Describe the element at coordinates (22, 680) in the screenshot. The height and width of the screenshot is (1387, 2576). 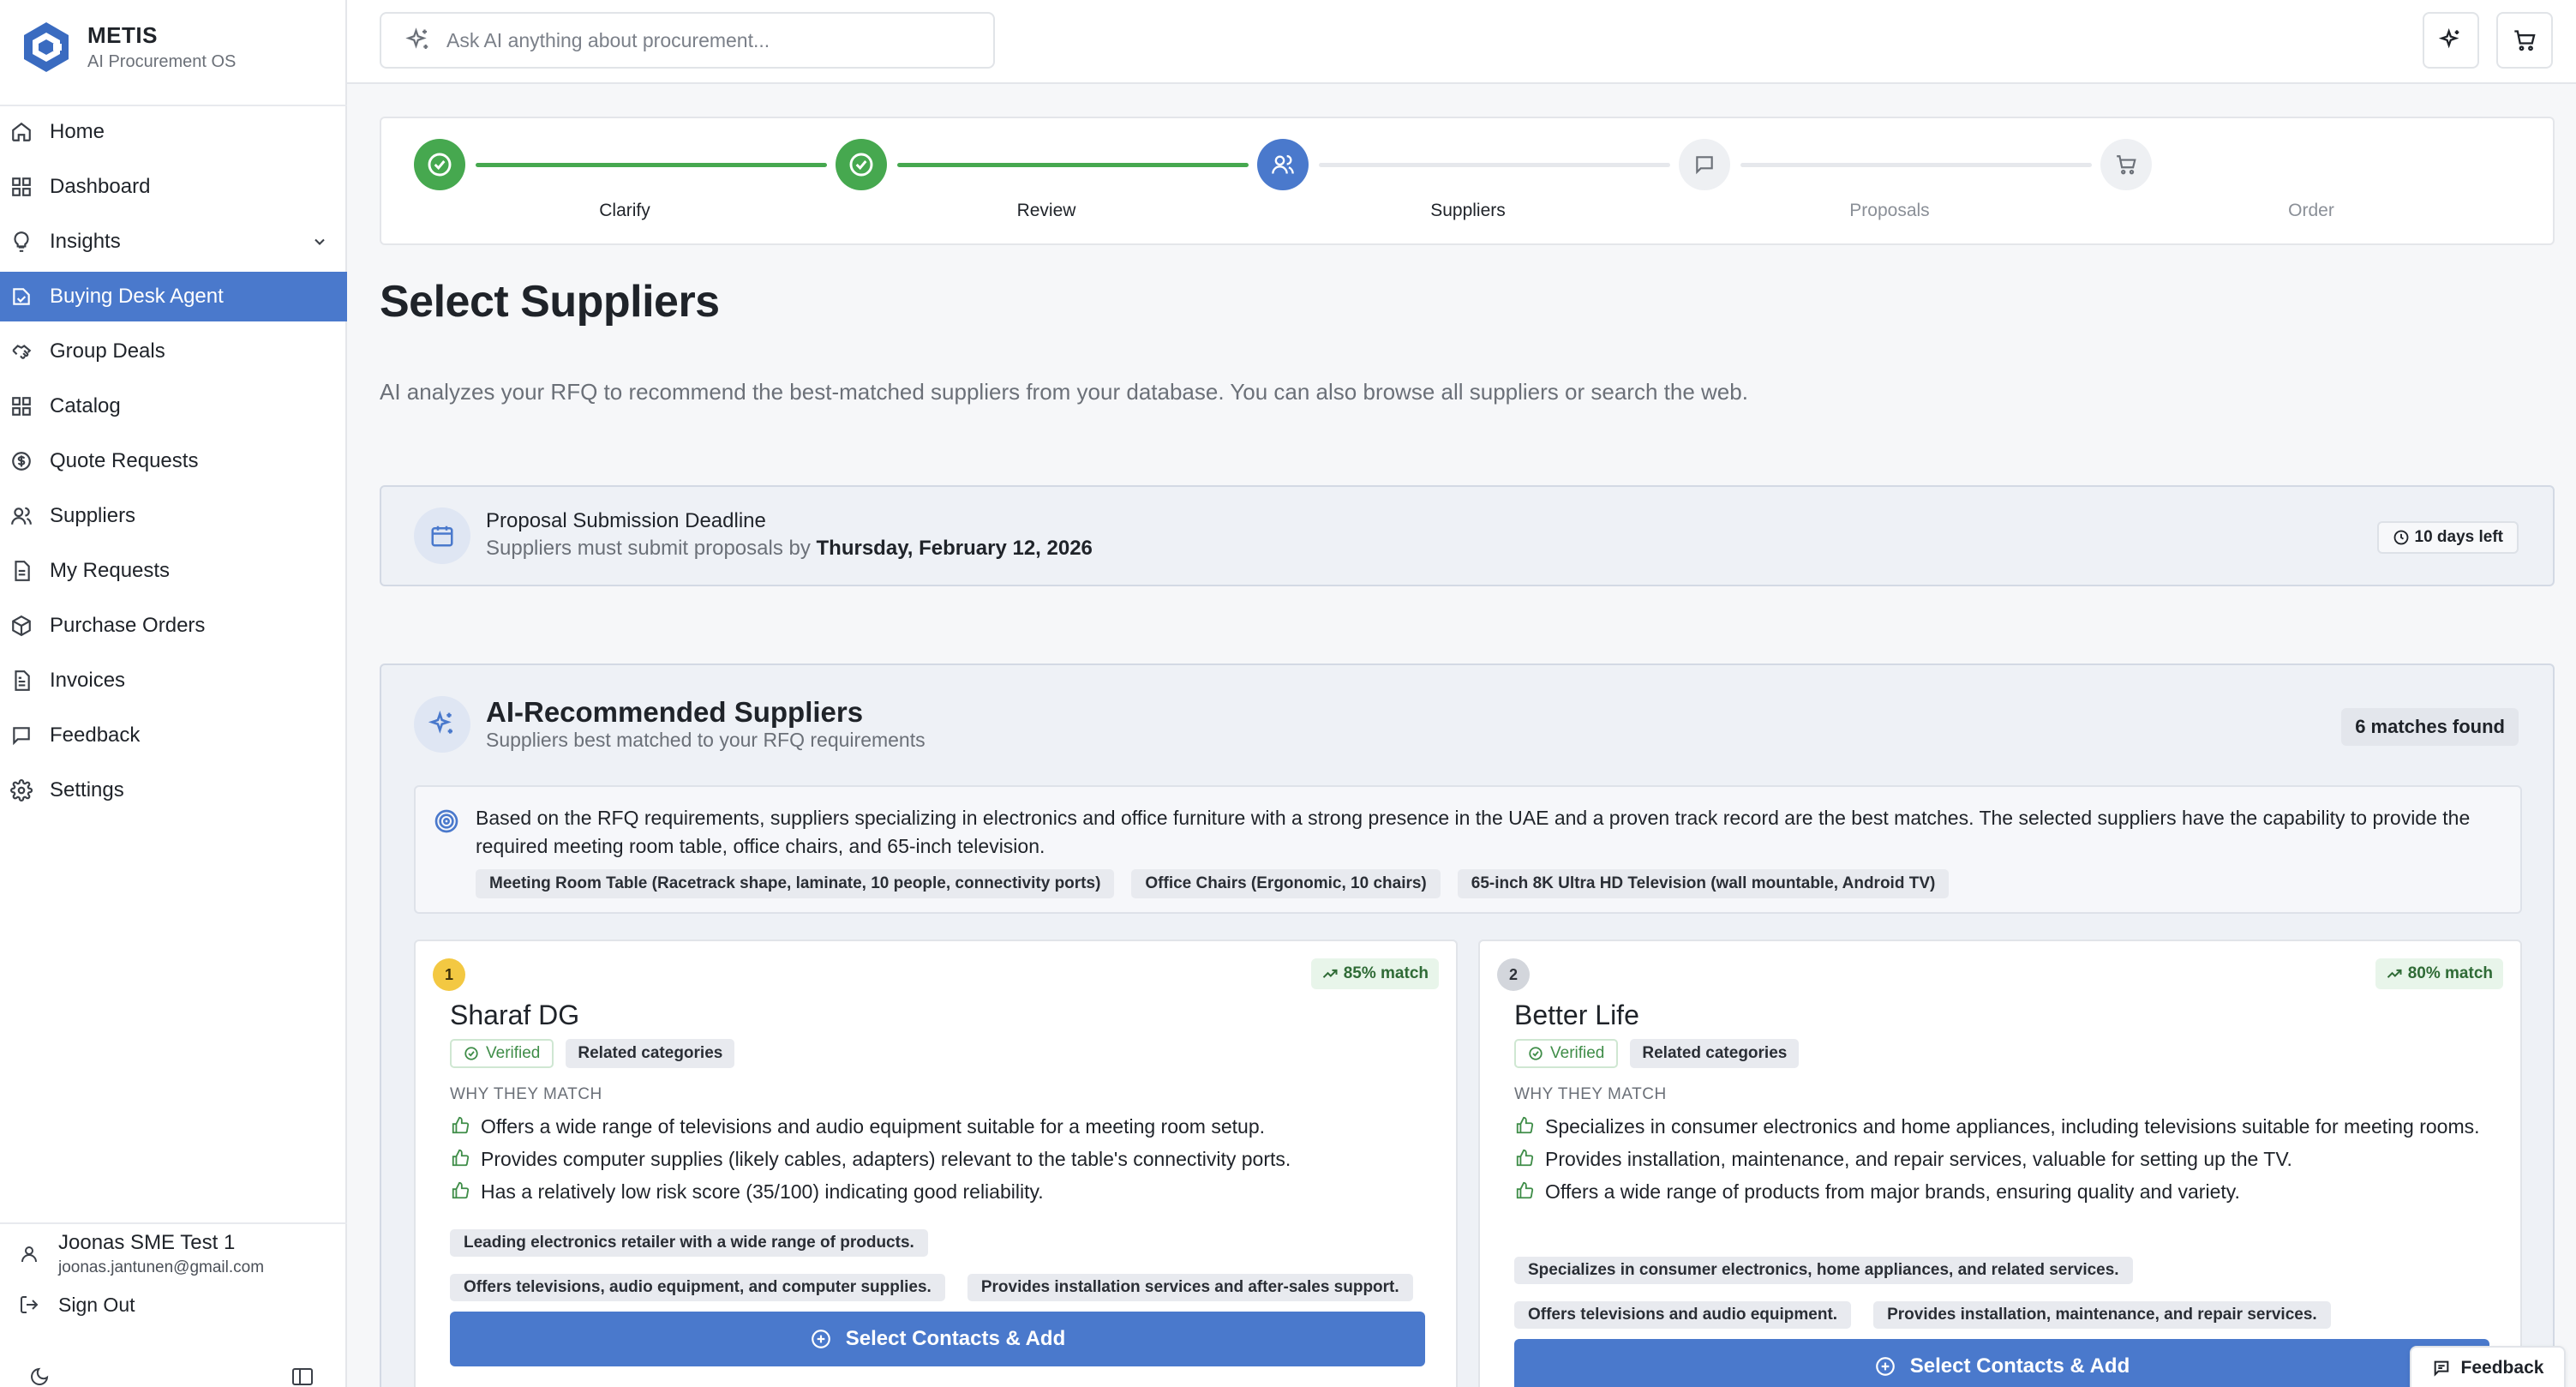
I see `invoice-icon` at that location.